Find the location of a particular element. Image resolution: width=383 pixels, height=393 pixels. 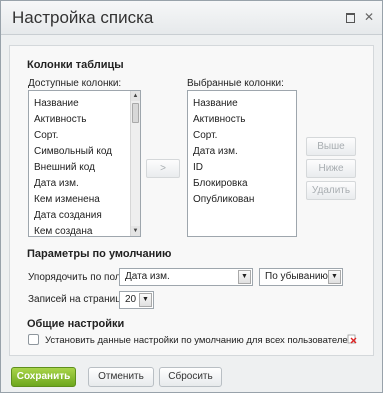

close-icon: ✕ is located at coordinates (369, 17).